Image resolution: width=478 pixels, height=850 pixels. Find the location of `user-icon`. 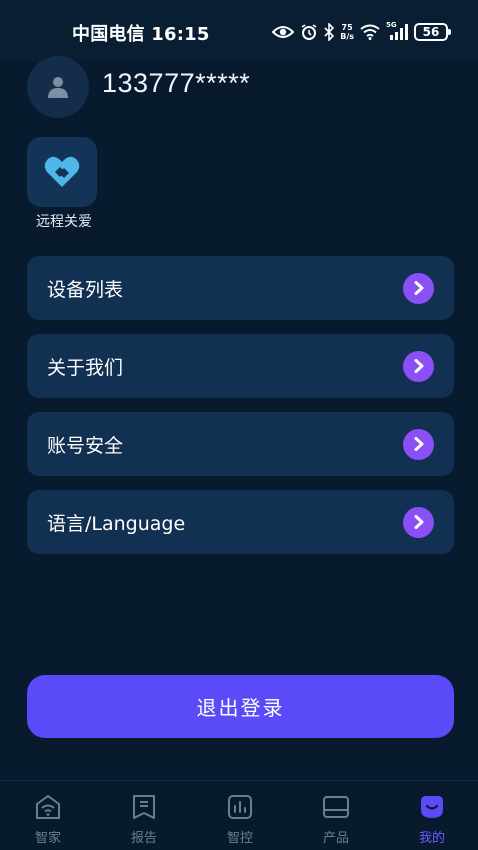

user-icon is located at coordinates (58, 87).